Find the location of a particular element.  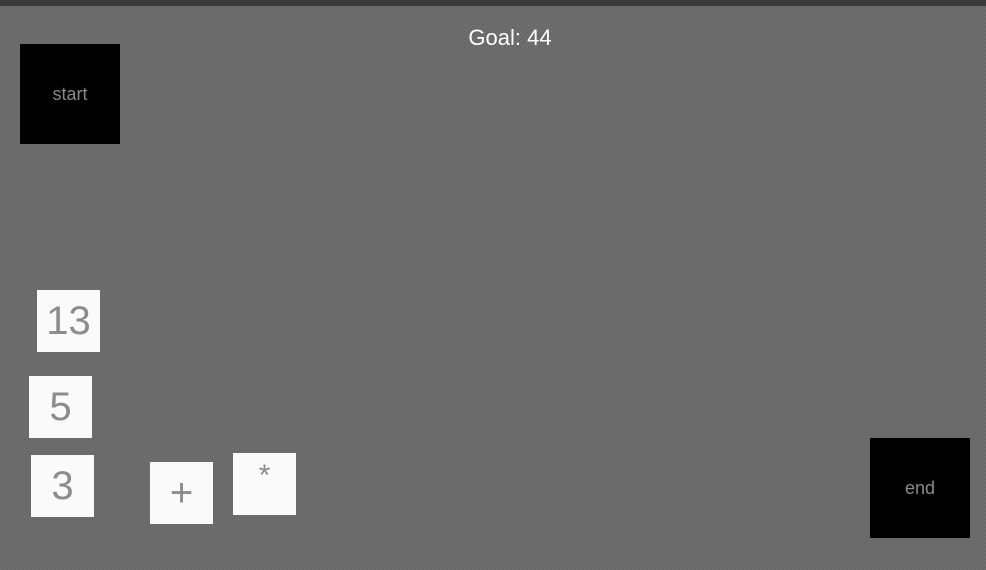

number-tile-3: 3 is located at coordinates (62, 486).